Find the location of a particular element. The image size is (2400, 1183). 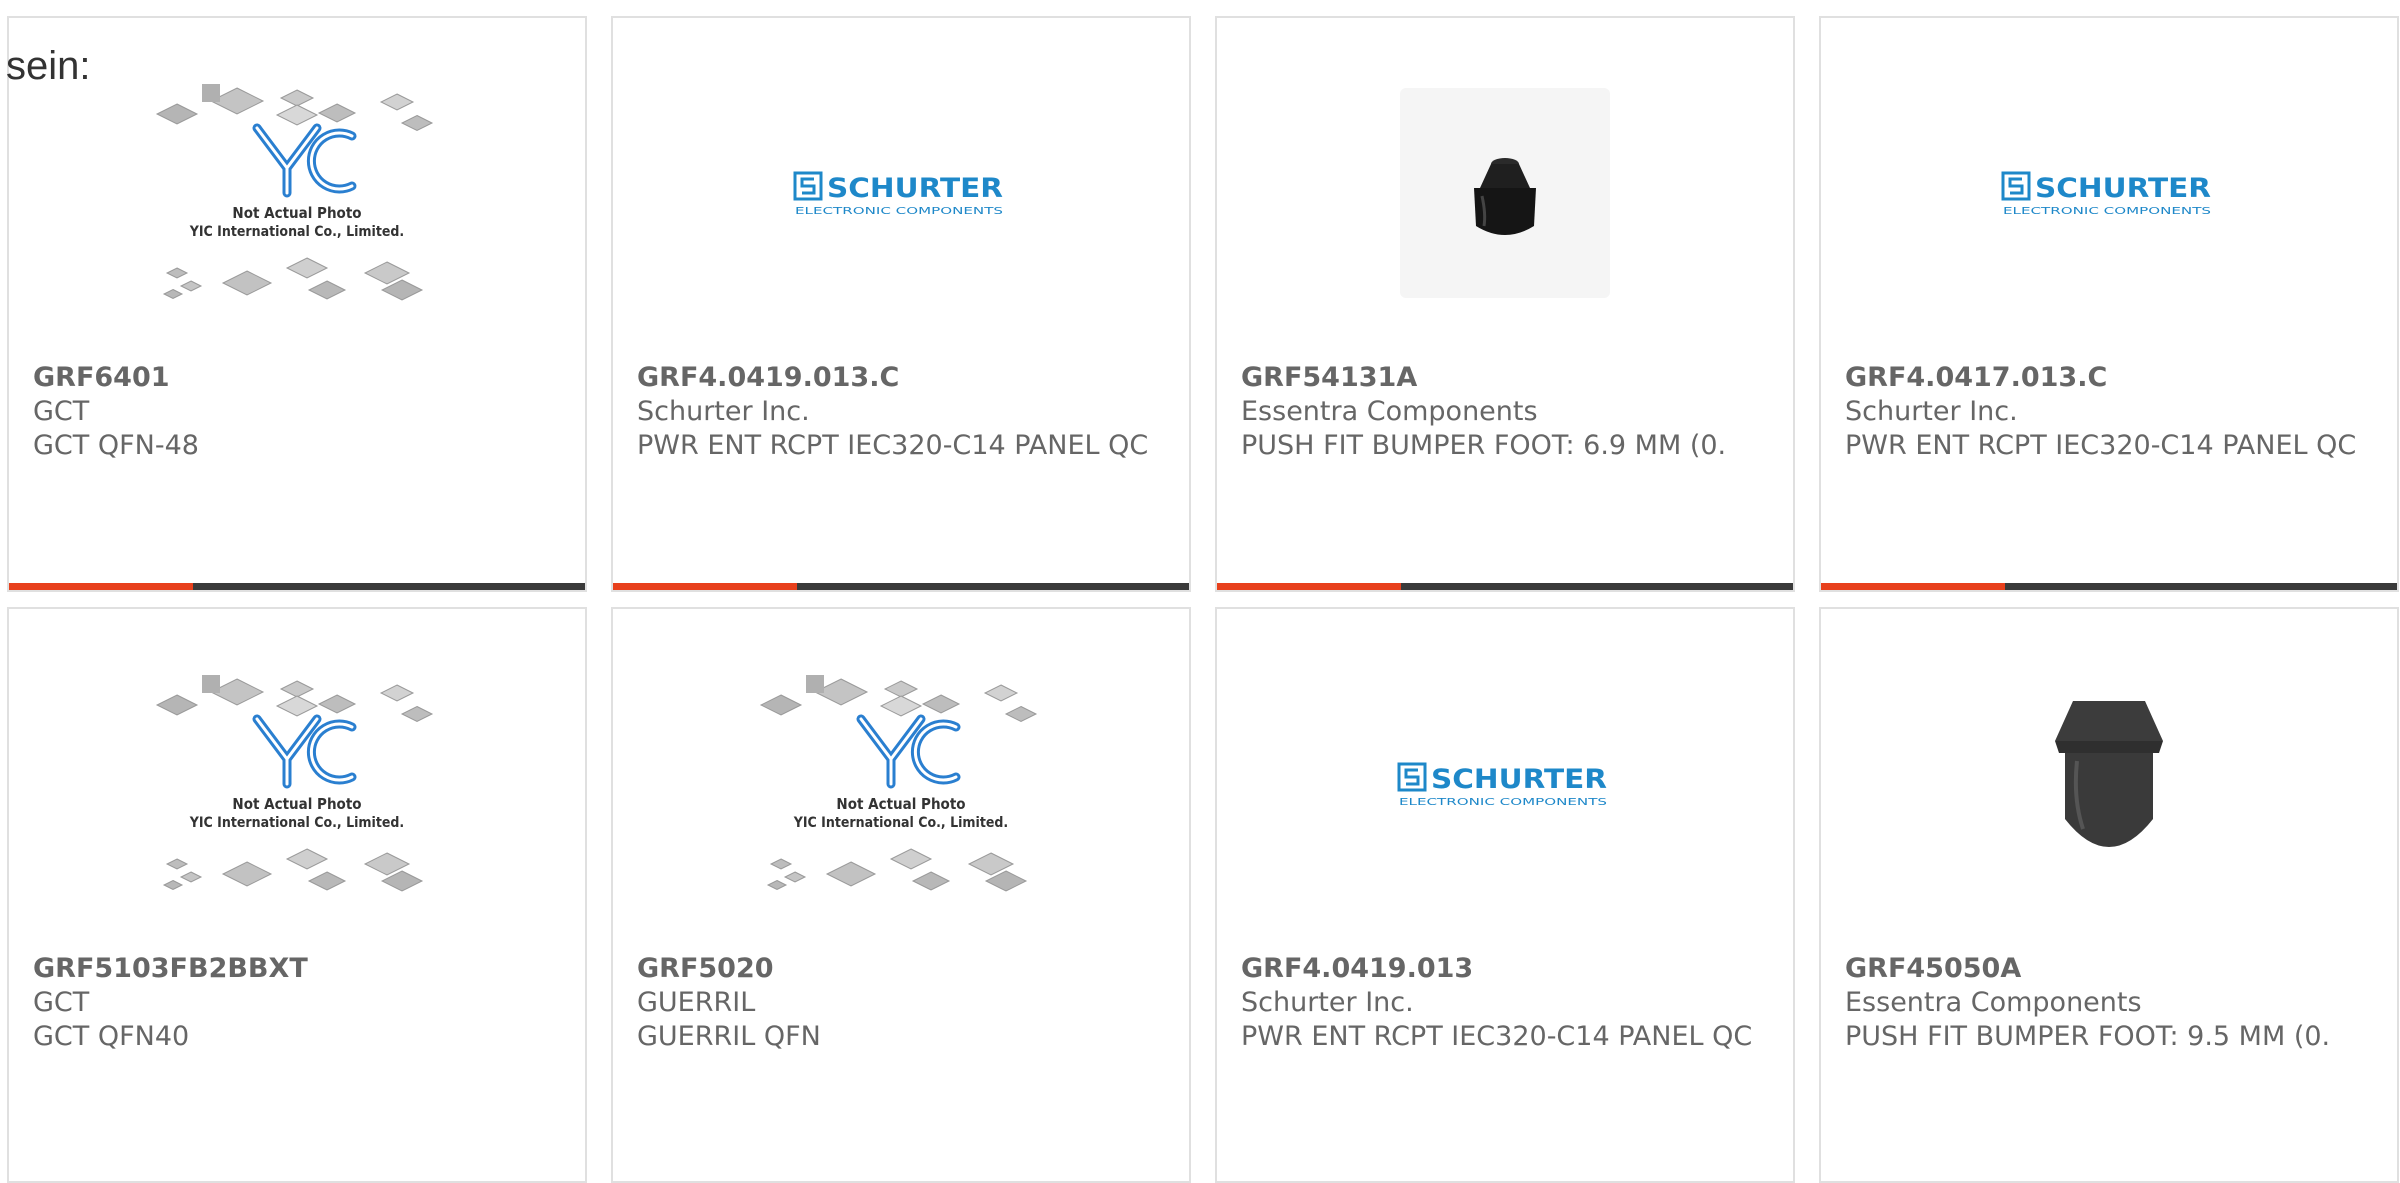

part-number: GRF45050A is located at coordinates (2109, 969).